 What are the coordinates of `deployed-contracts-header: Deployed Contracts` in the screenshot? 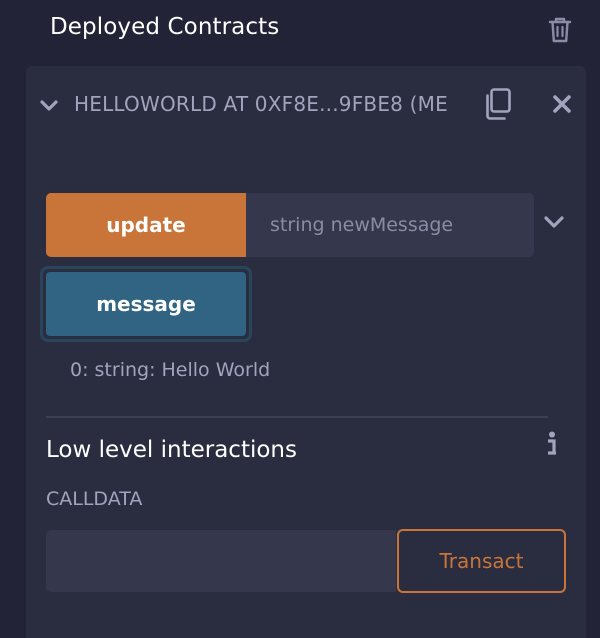 It's located at (300, 31).